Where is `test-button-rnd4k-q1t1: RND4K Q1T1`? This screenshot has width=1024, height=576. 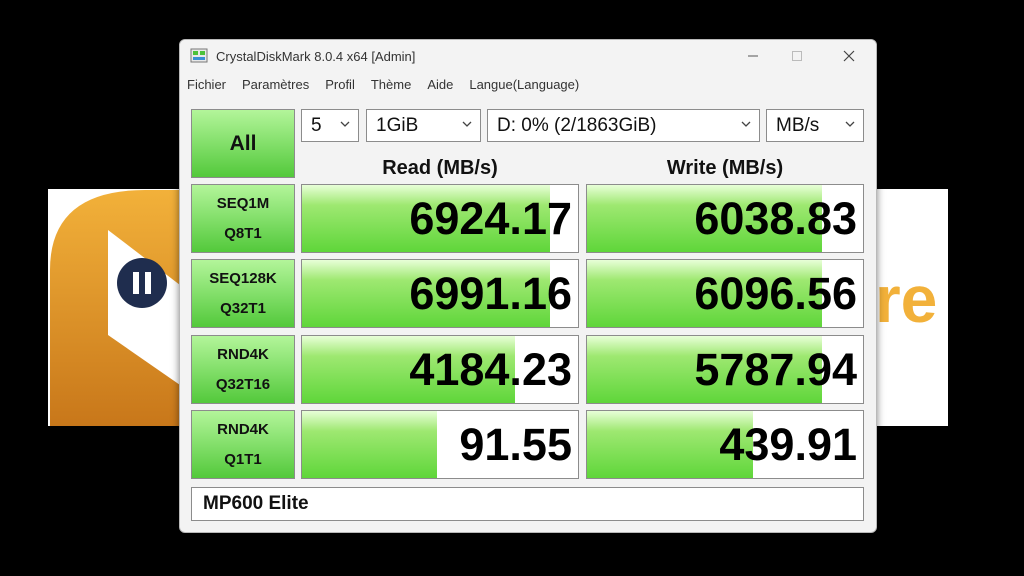 test-button-rnd4k-q1t1: RND4K Q1T1 is located at coordinates (243, 444).